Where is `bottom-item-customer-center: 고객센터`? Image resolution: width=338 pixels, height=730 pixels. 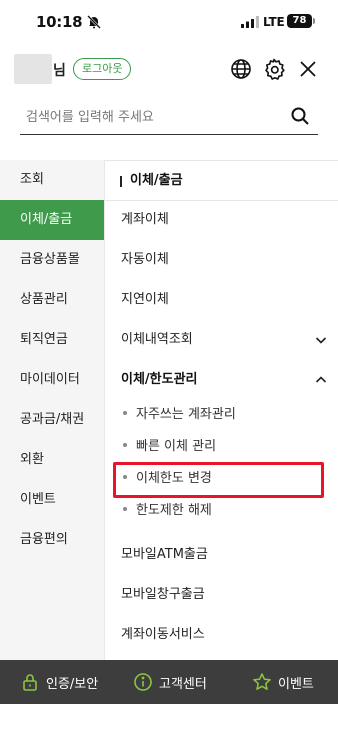
bottom-item-customer-center: 고객센터 is located at coordinates (178, 682).